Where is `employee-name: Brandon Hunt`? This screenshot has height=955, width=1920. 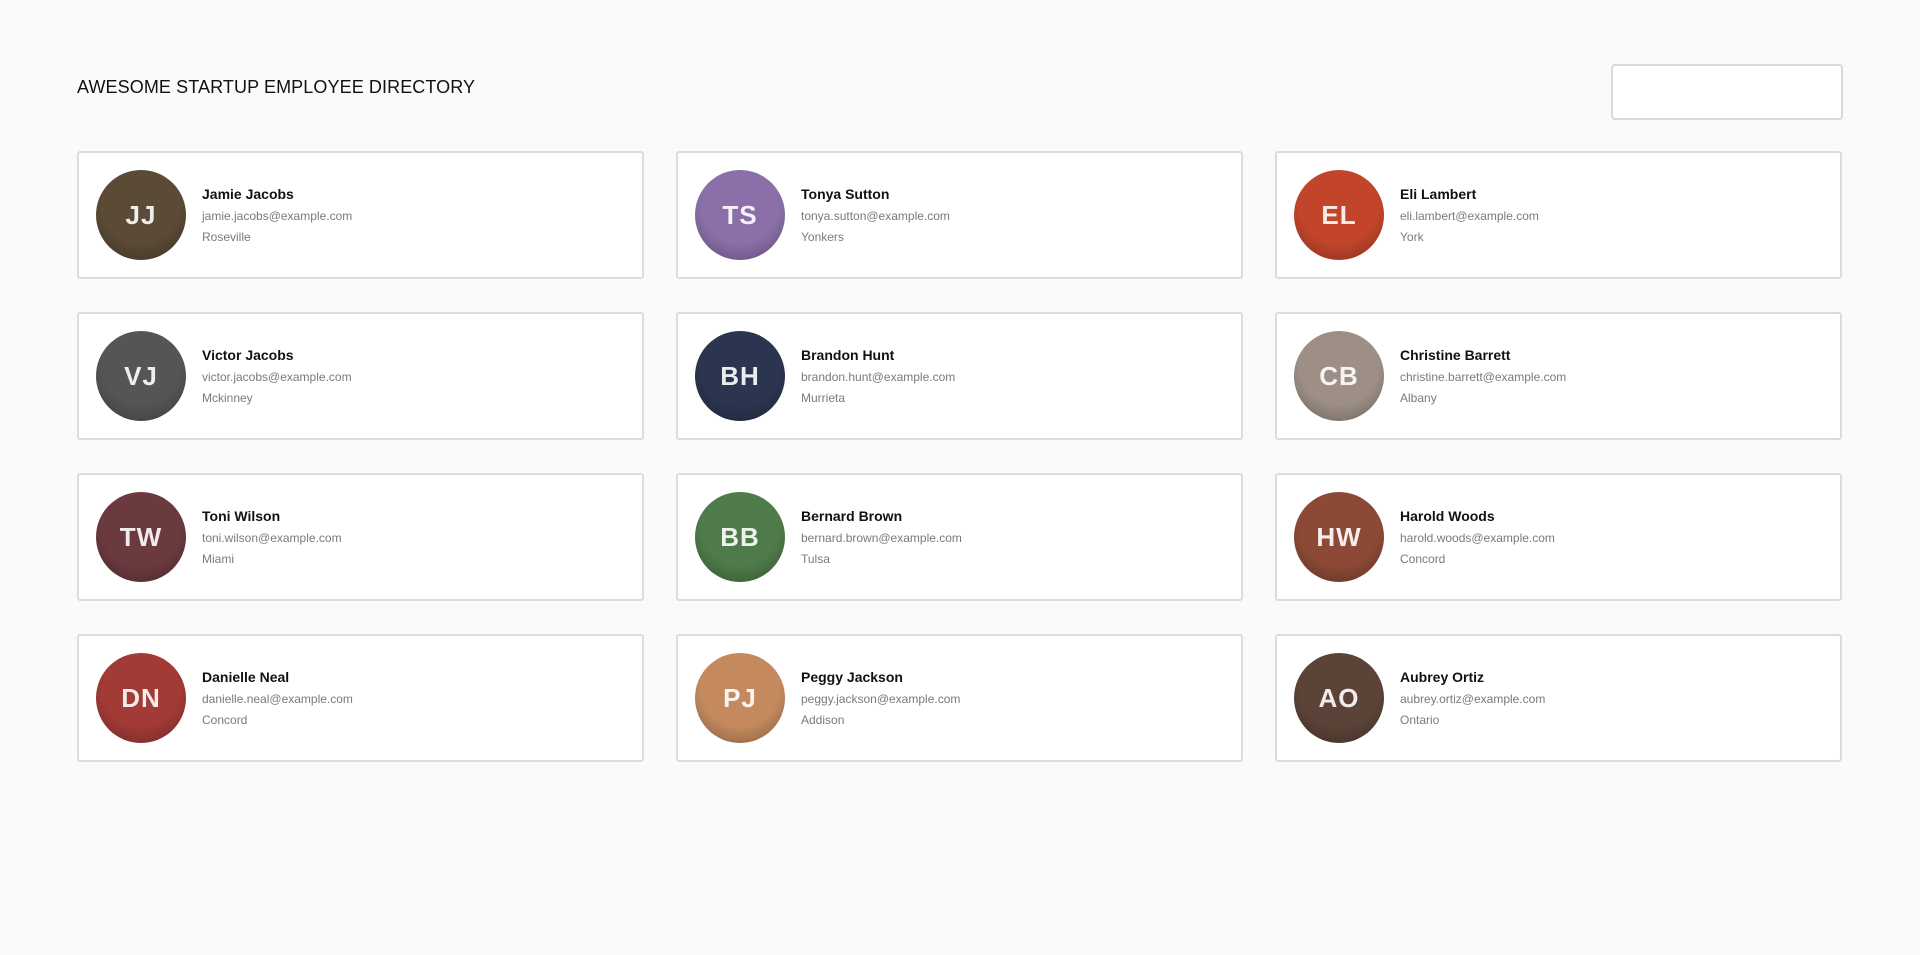 employee-name: Brandon Hunt is located at coordinates (848, 355).